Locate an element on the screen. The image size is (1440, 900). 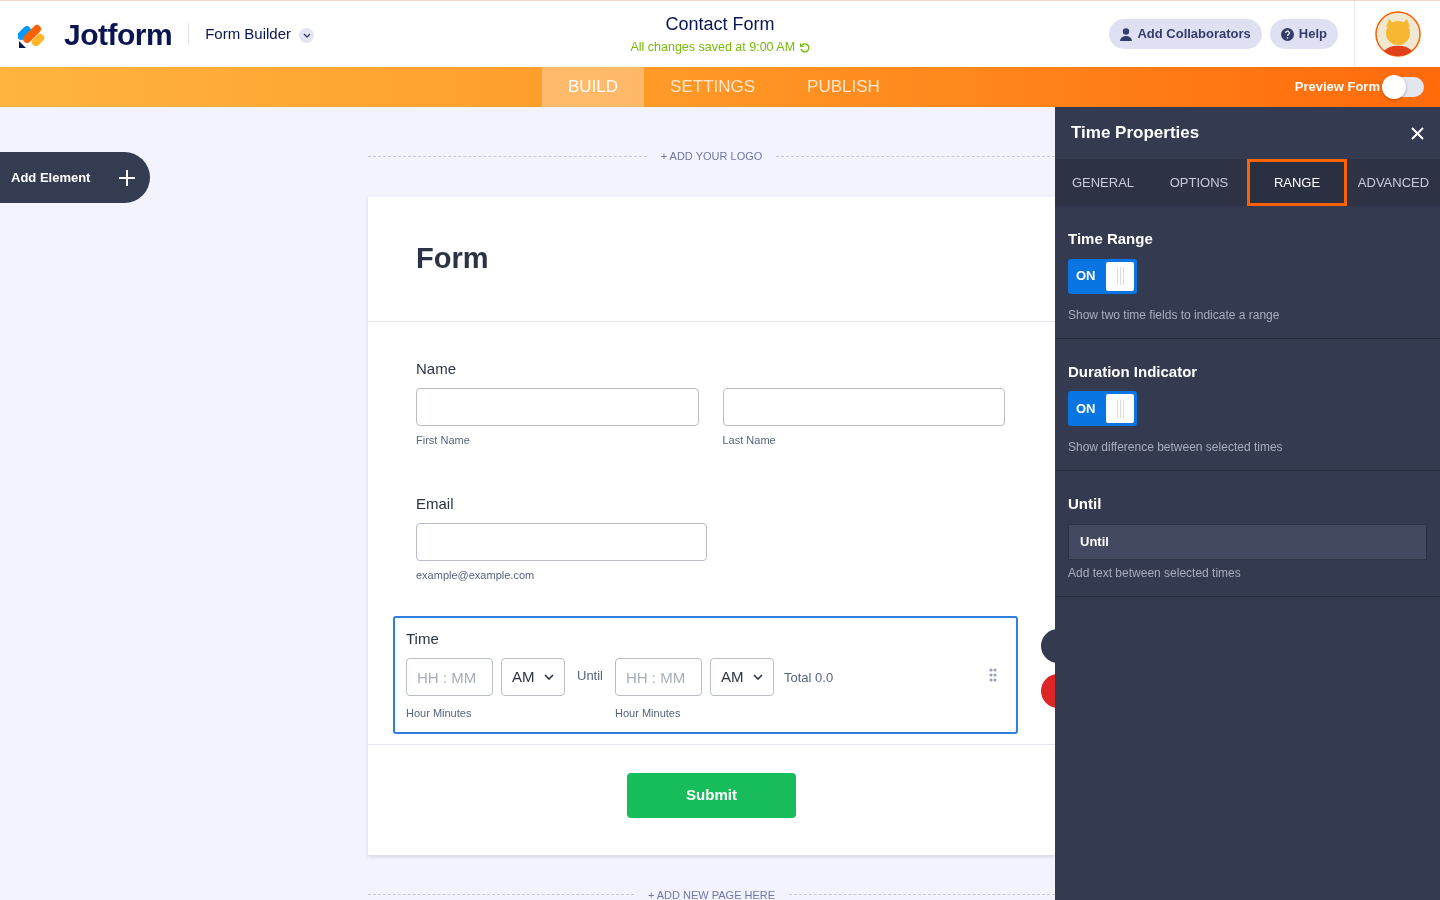
section-description: Show difference between selected times is located at coordinates (1176, 447).